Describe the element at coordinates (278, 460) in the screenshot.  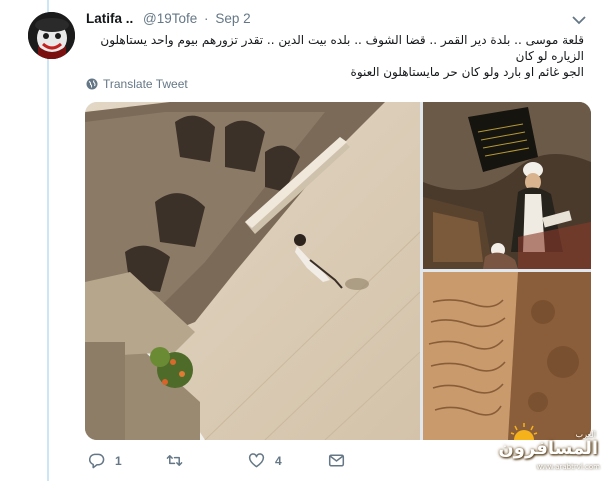
I see `like-count: 4` at that location.